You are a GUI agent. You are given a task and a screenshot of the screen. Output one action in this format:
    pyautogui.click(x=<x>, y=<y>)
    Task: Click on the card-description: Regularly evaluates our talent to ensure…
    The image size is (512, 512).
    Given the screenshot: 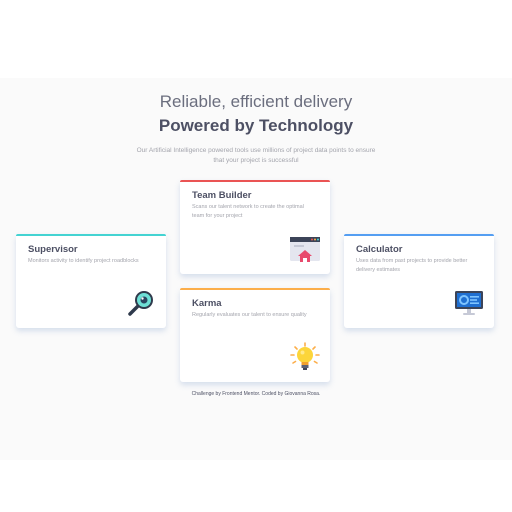 What is the action you would take?
    pyautogui.click(x=249, y=315)
    